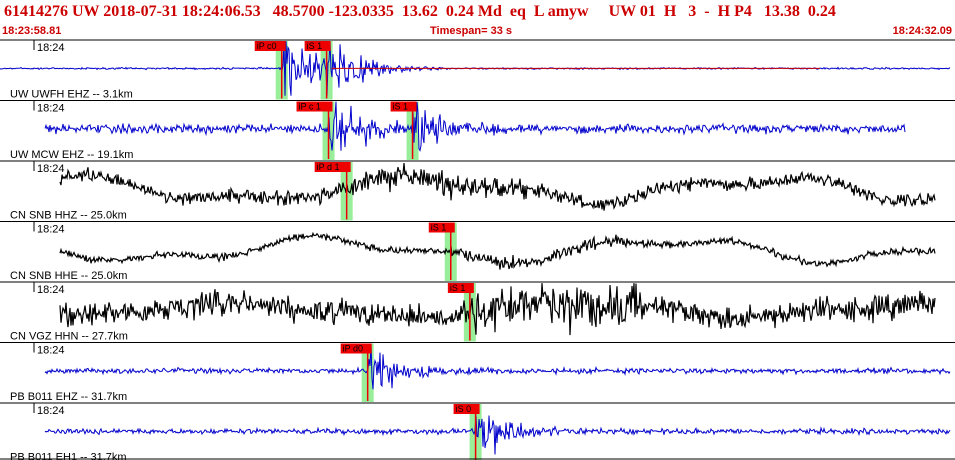  I want to click on station-channel-label: UW UWFH EHZ -- 3.1km, so click(71, 95).